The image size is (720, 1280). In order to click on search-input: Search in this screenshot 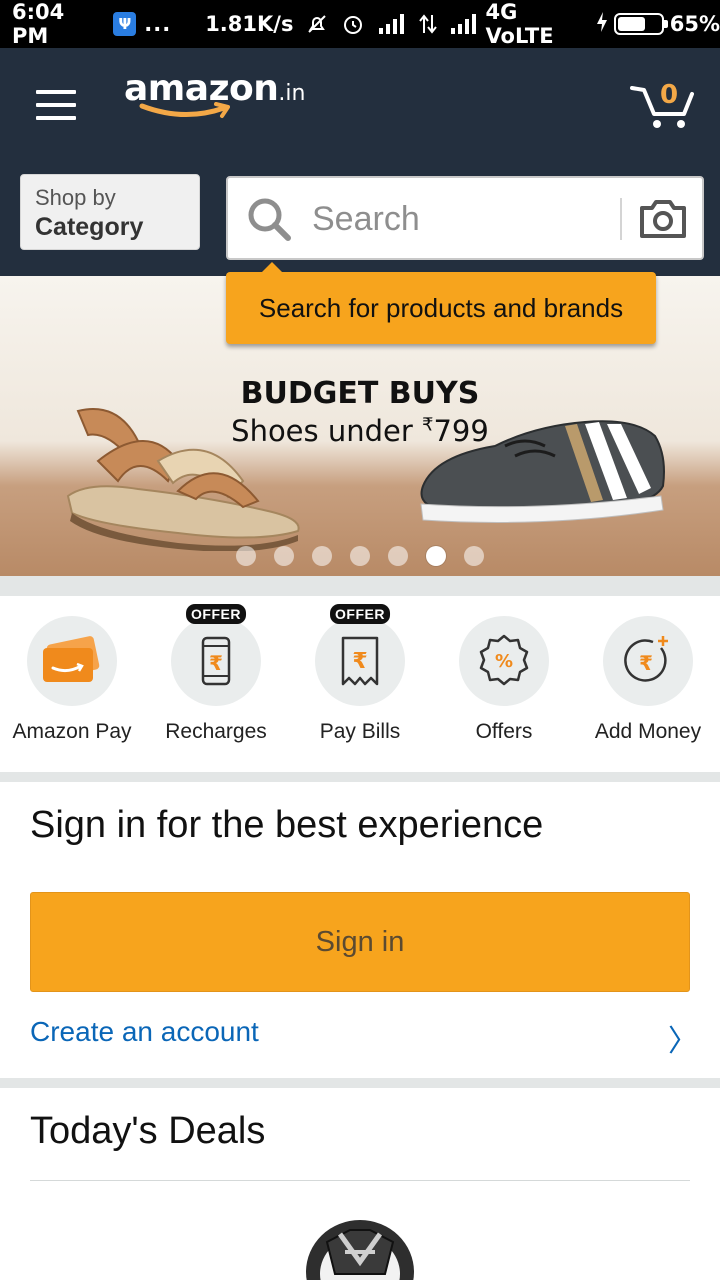, I will do `click(465, 218)`.